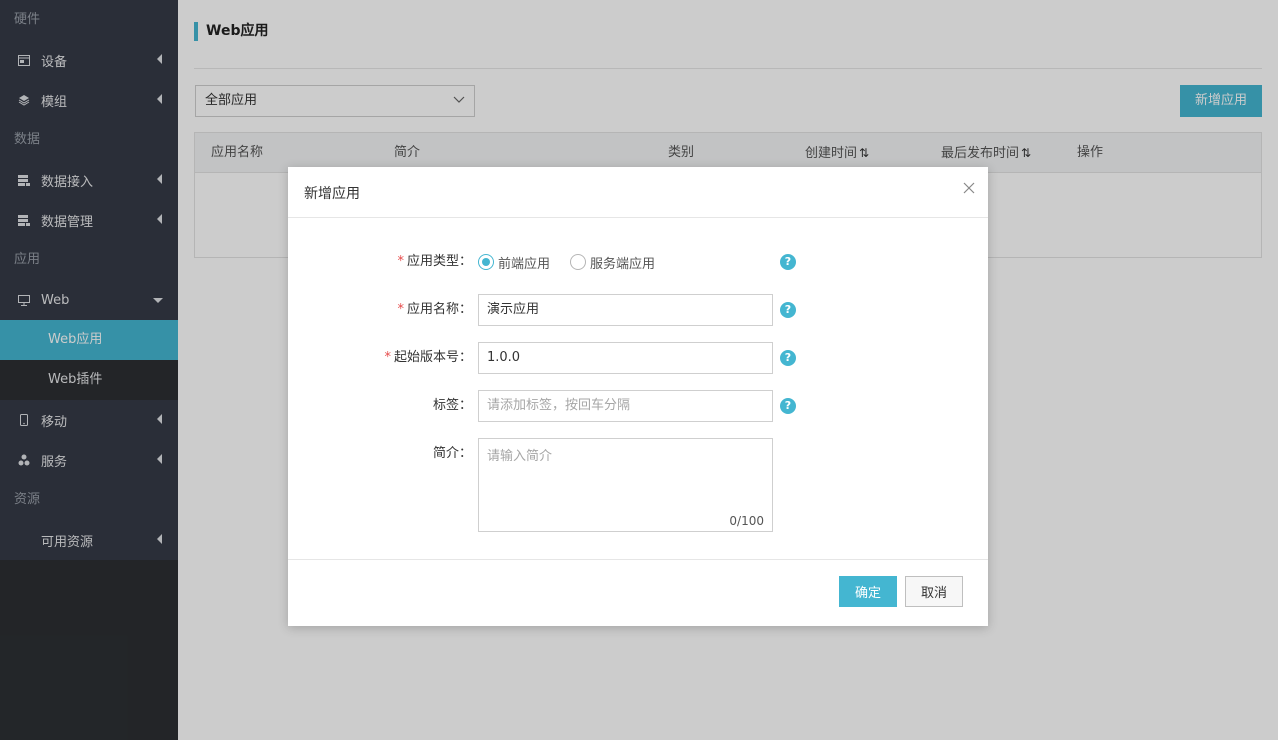  I want to click on radio-frontend-app: 前端应用, so click(514, 262).